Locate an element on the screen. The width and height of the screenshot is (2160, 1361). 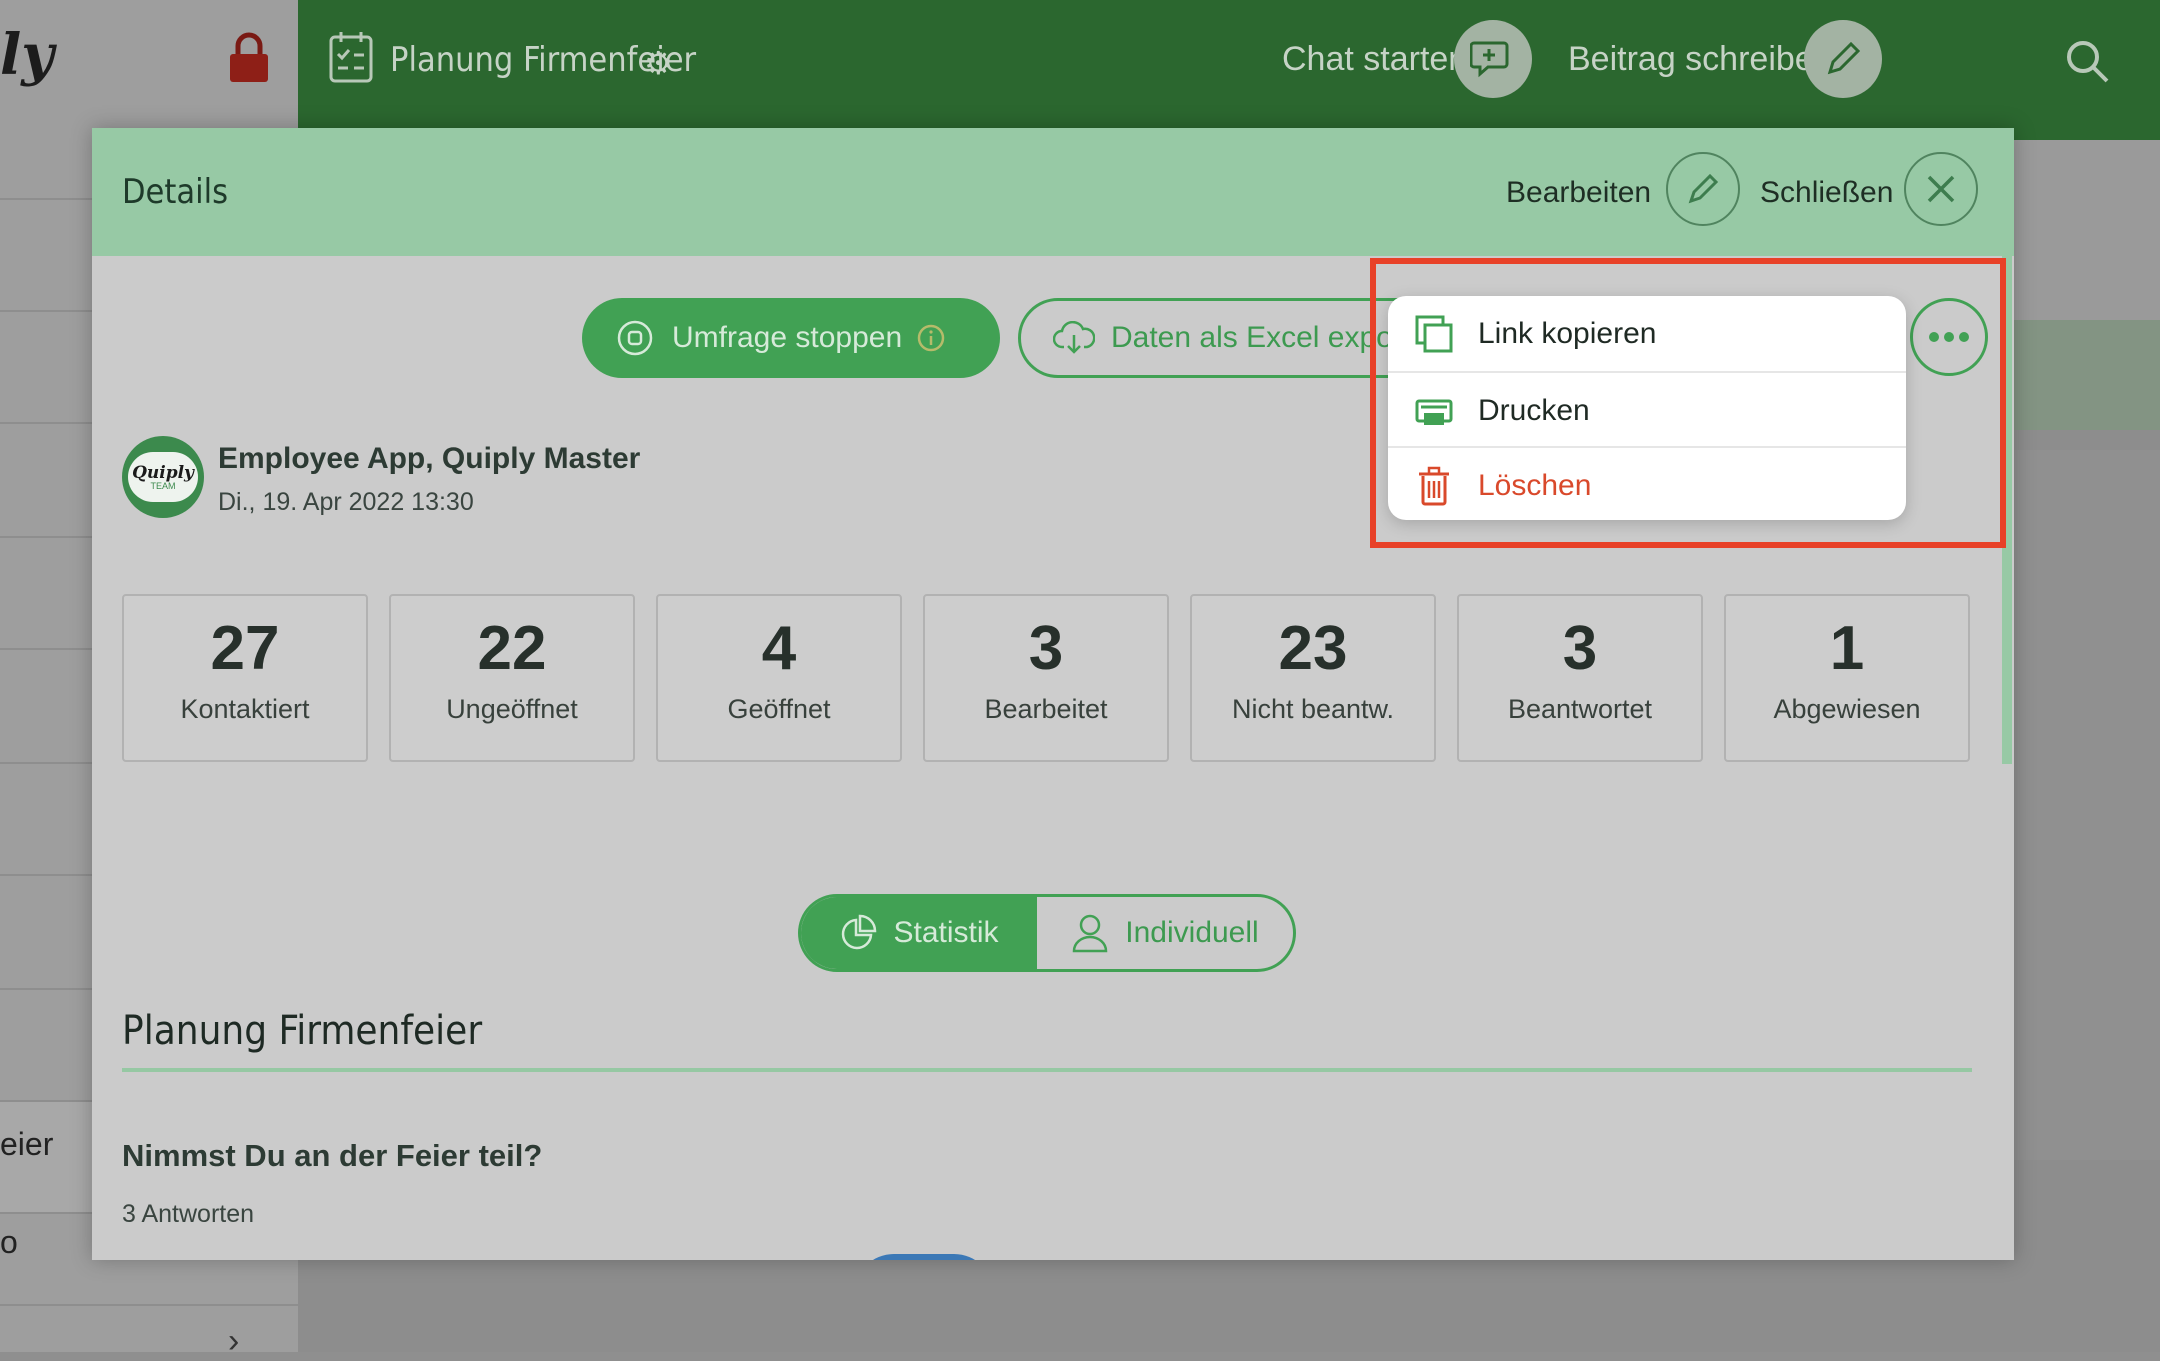
menu-item-label: Link kopieren is located at coordinates (1567, 333).